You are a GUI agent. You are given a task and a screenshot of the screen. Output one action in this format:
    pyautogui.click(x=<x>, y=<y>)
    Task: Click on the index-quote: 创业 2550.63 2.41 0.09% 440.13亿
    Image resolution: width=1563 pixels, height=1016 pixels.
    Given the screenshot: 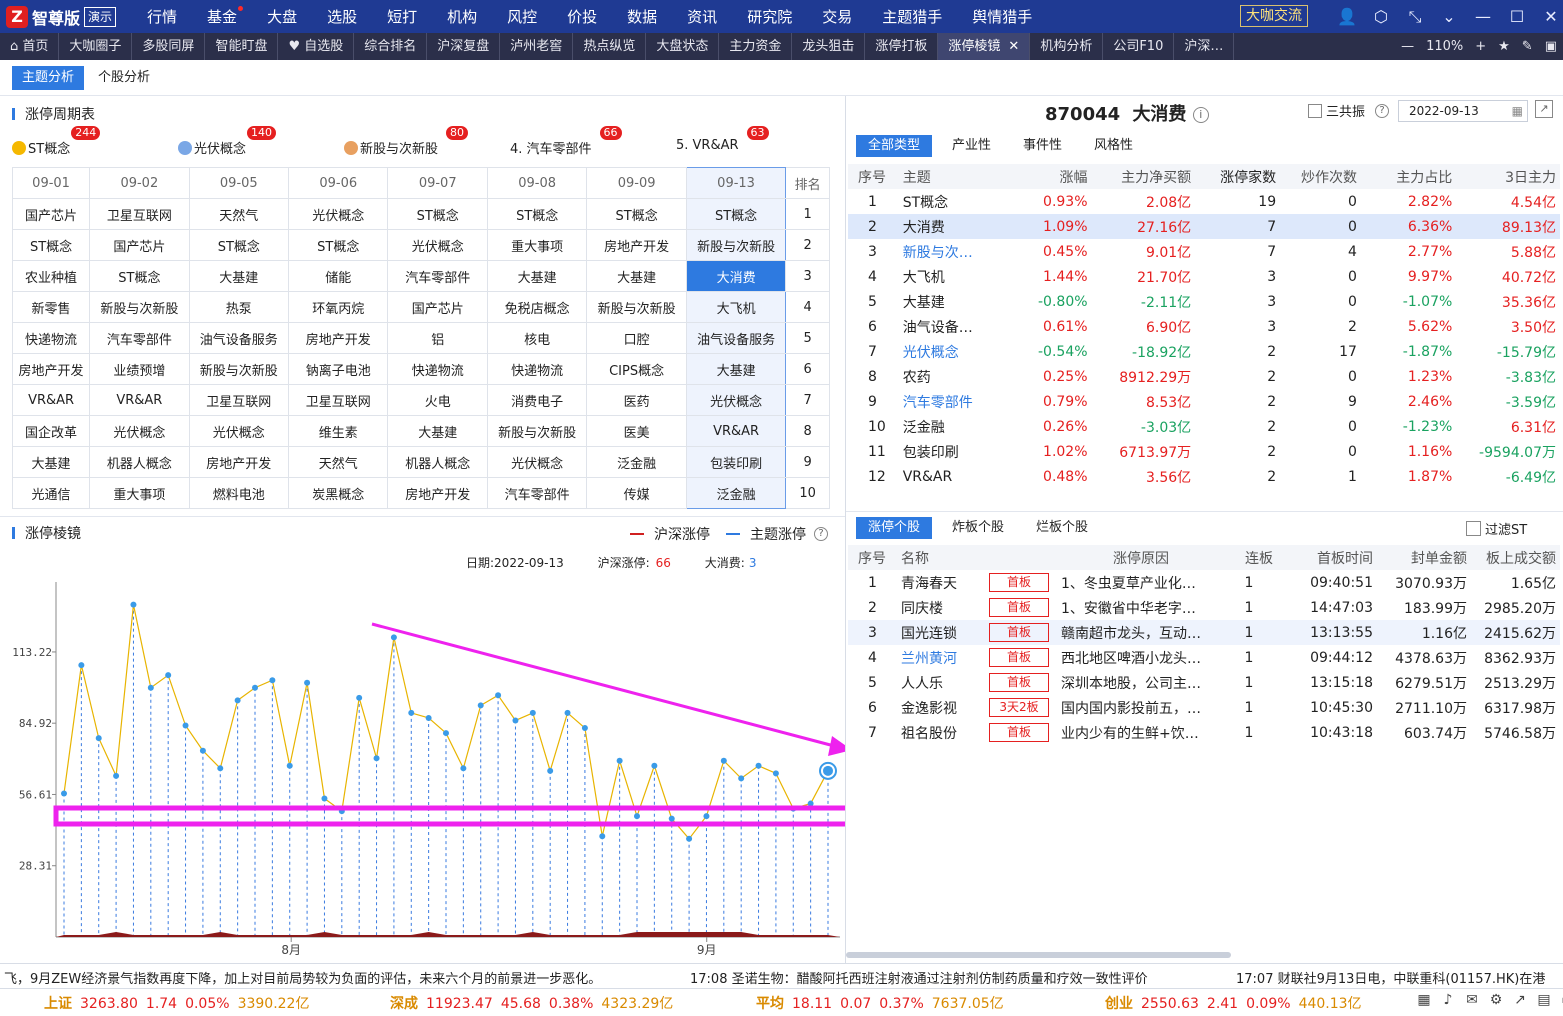 What is the action you would take?
    pyautogui.click(x=1233, y=1003)
    